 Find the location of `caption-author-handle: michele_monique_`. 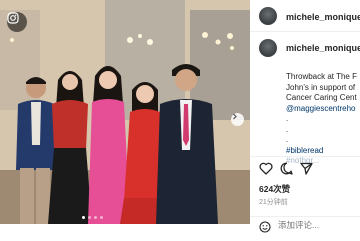

caption-author-handle: michele_monique_ is located at coordinates (323, 48).